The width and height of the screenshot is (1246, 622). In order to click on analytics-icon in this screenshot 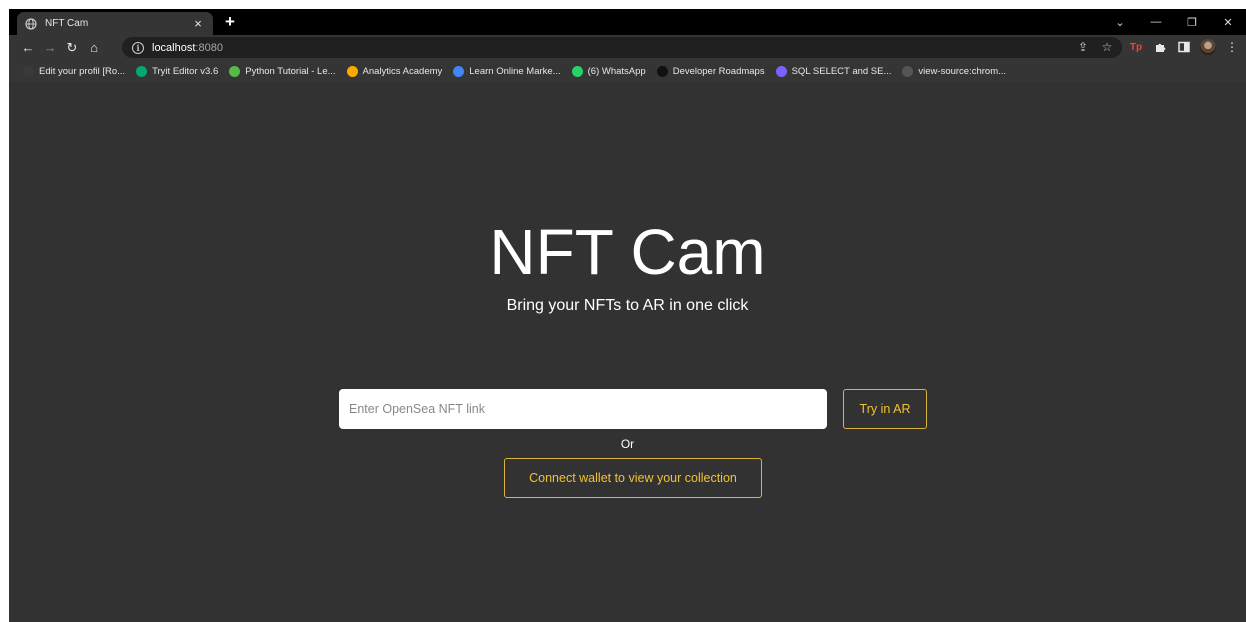, I will do `click(352, 71)`.